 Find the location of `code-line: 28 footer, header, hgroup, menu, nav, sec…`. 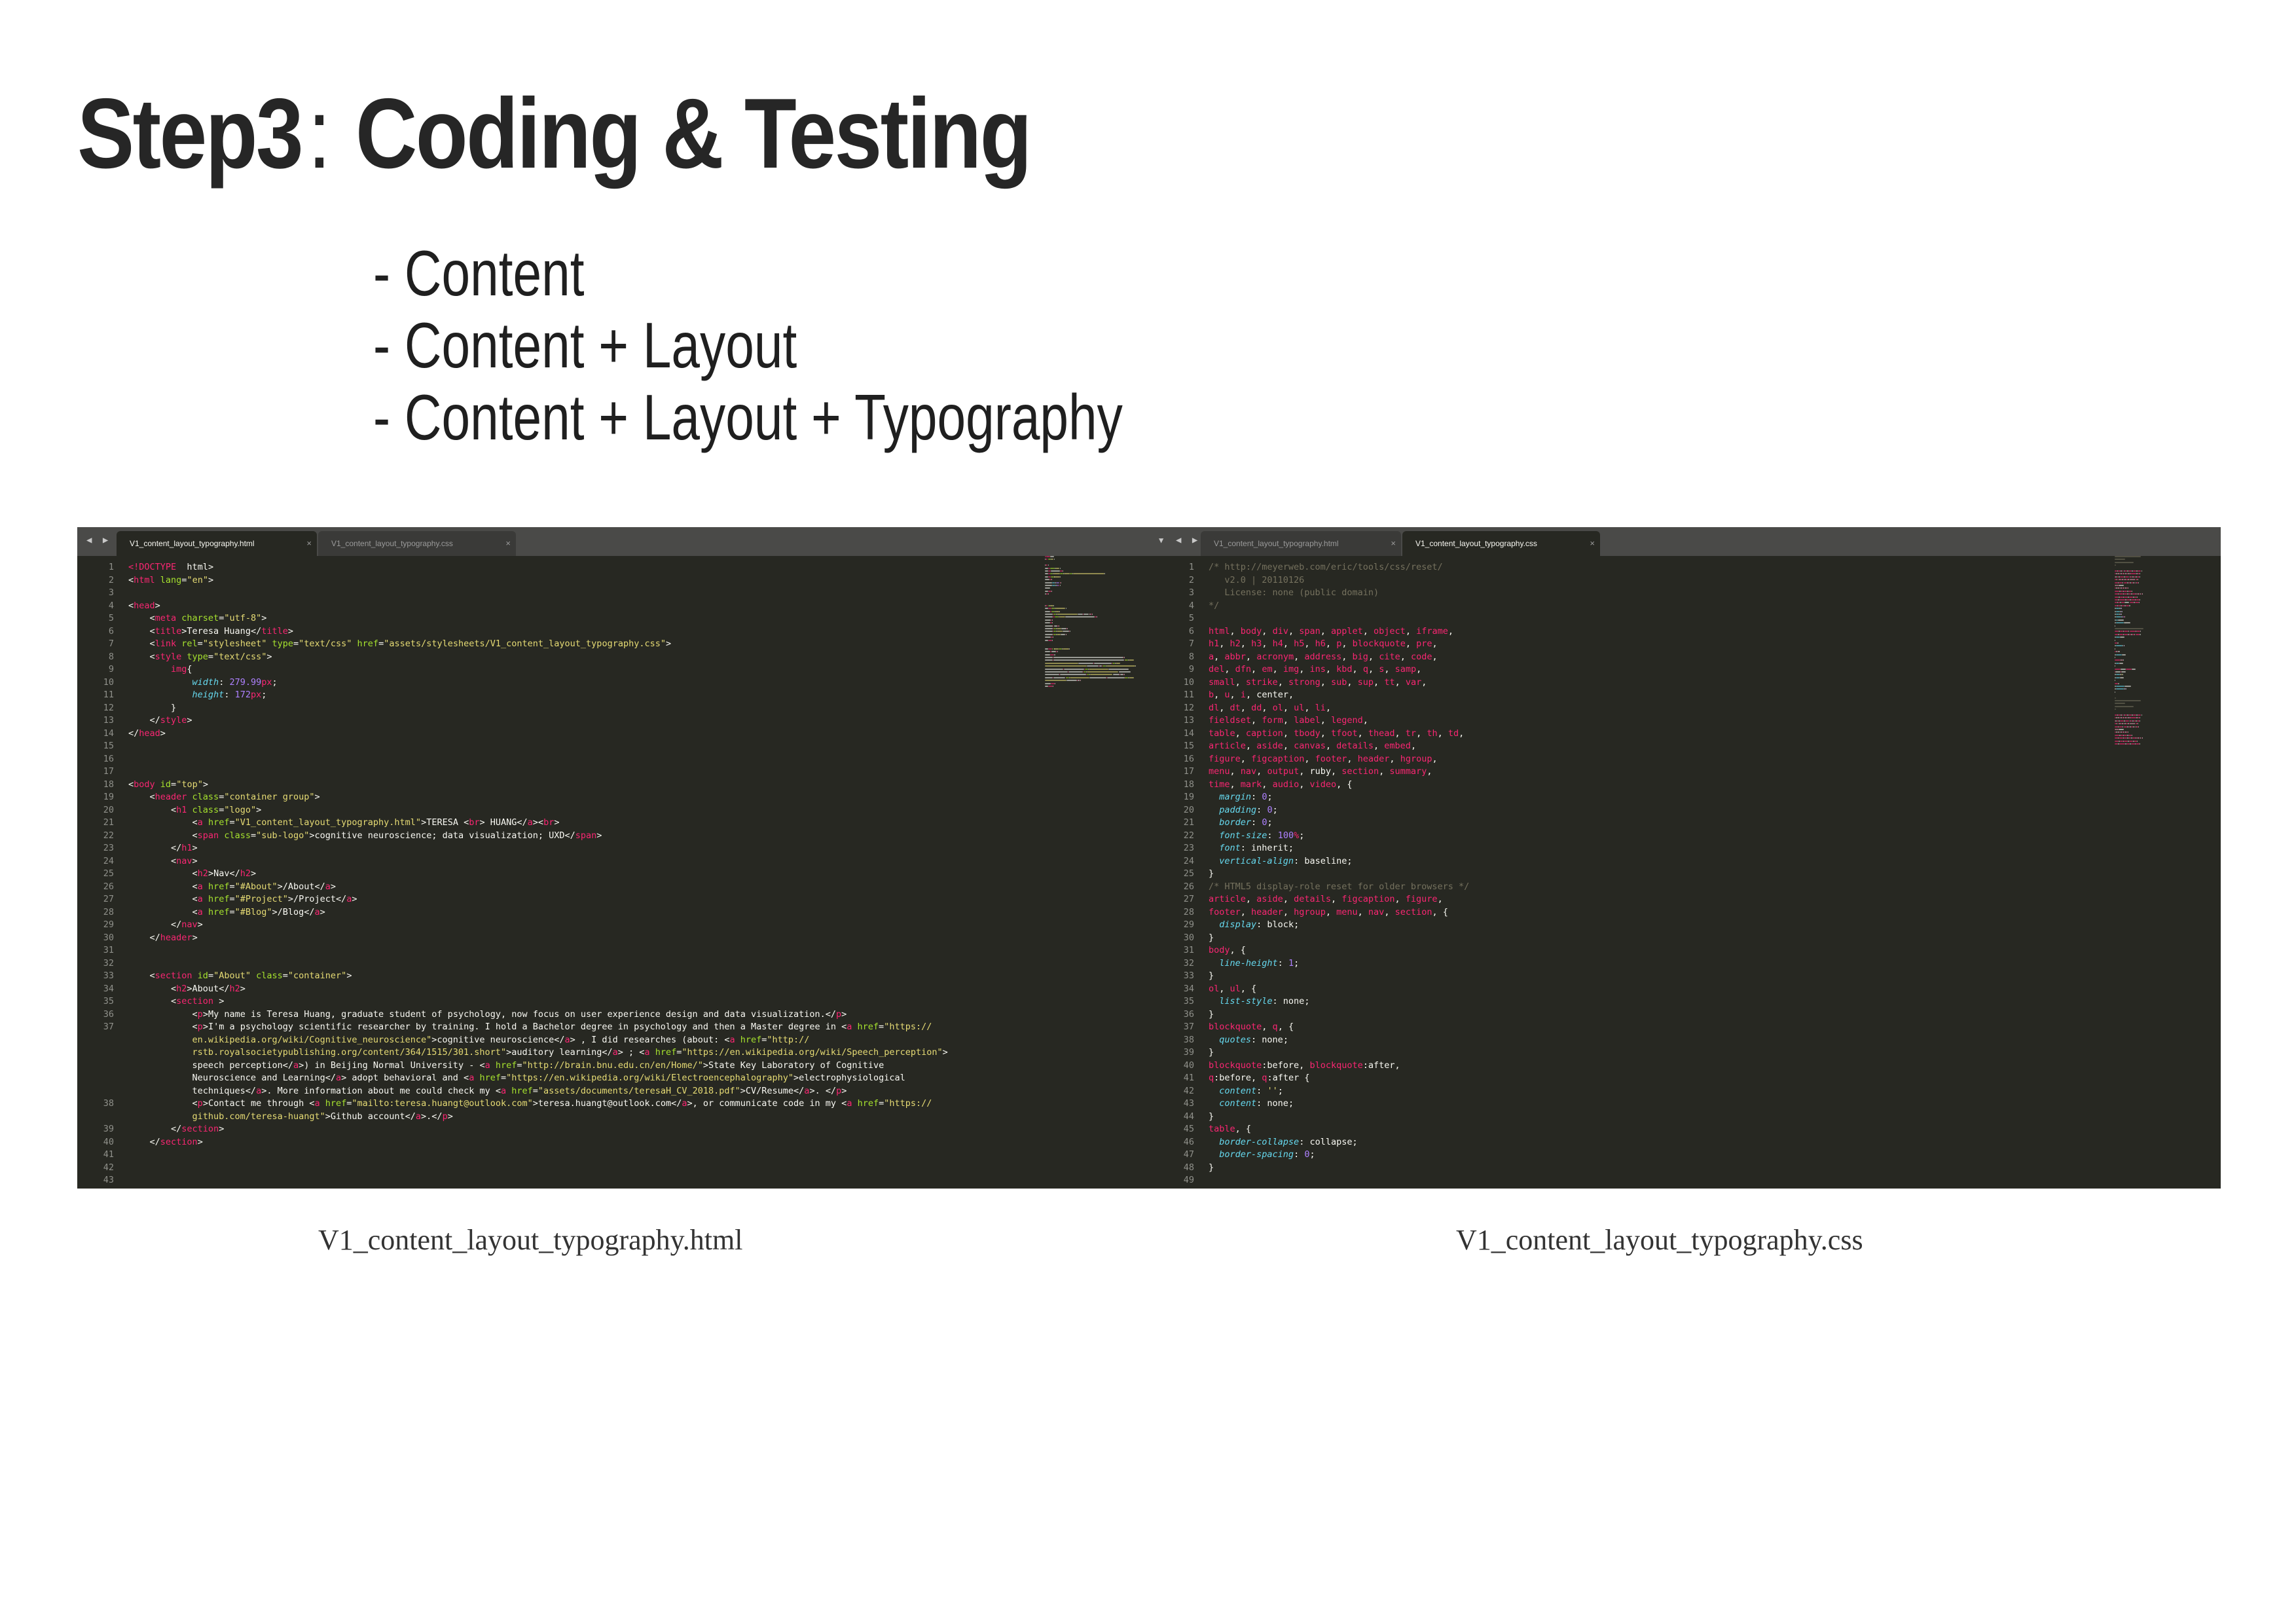

code-line: 28 footer, header, hgroup, menu, nav, sec… is located at coordinates (1689, 912).